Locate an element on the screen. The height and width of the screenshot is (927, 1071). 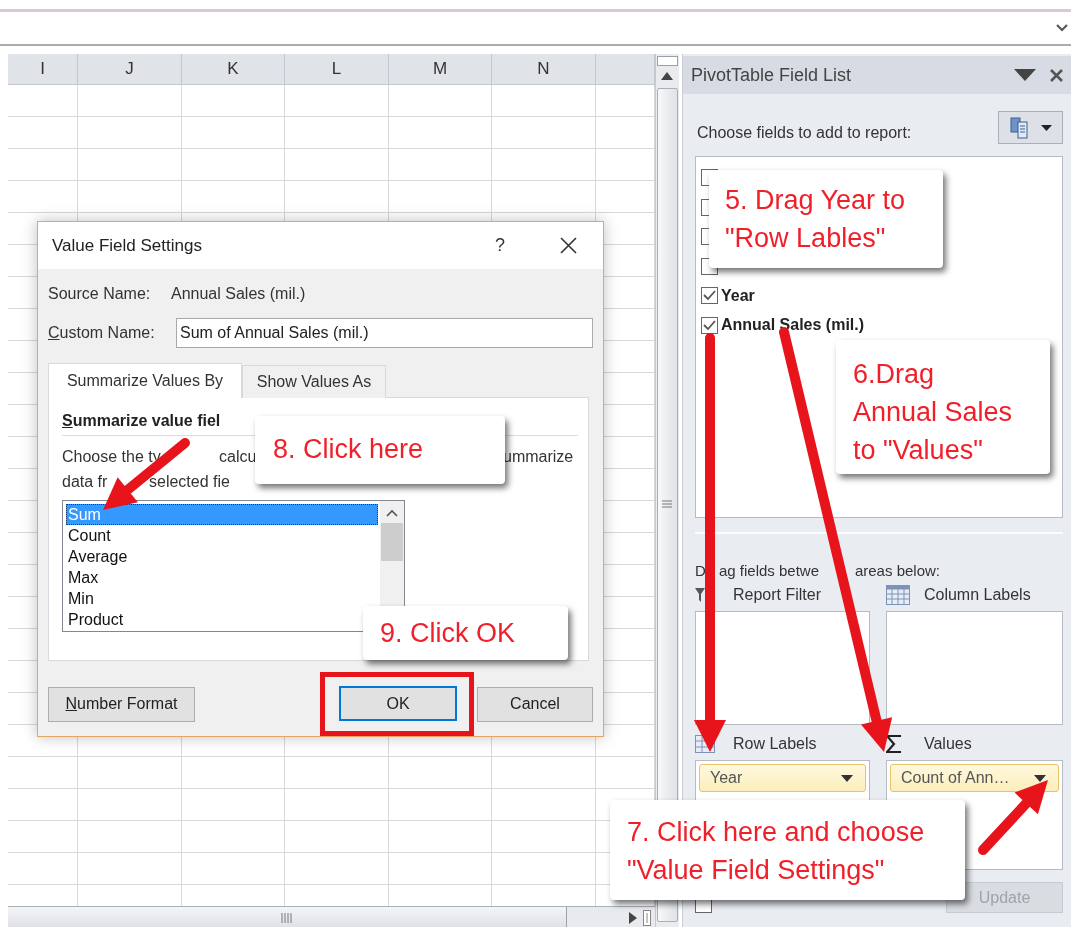
dialog-title: Value Field Settings is located at coordinates (127, 245).